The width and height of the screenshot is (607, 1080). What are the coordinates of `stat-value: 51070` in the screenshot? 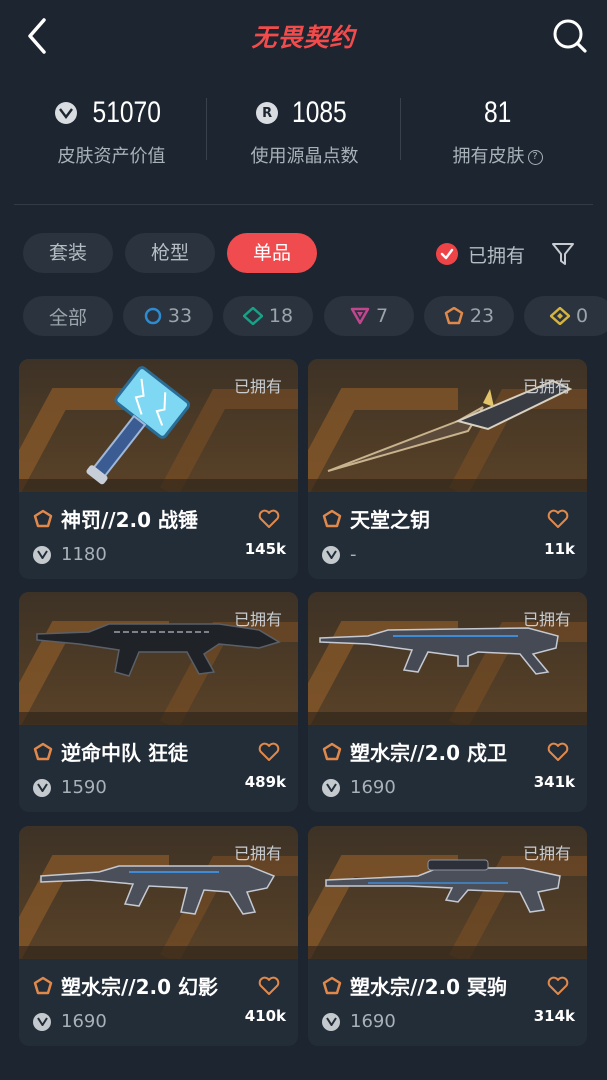 It's located at (126, 112).